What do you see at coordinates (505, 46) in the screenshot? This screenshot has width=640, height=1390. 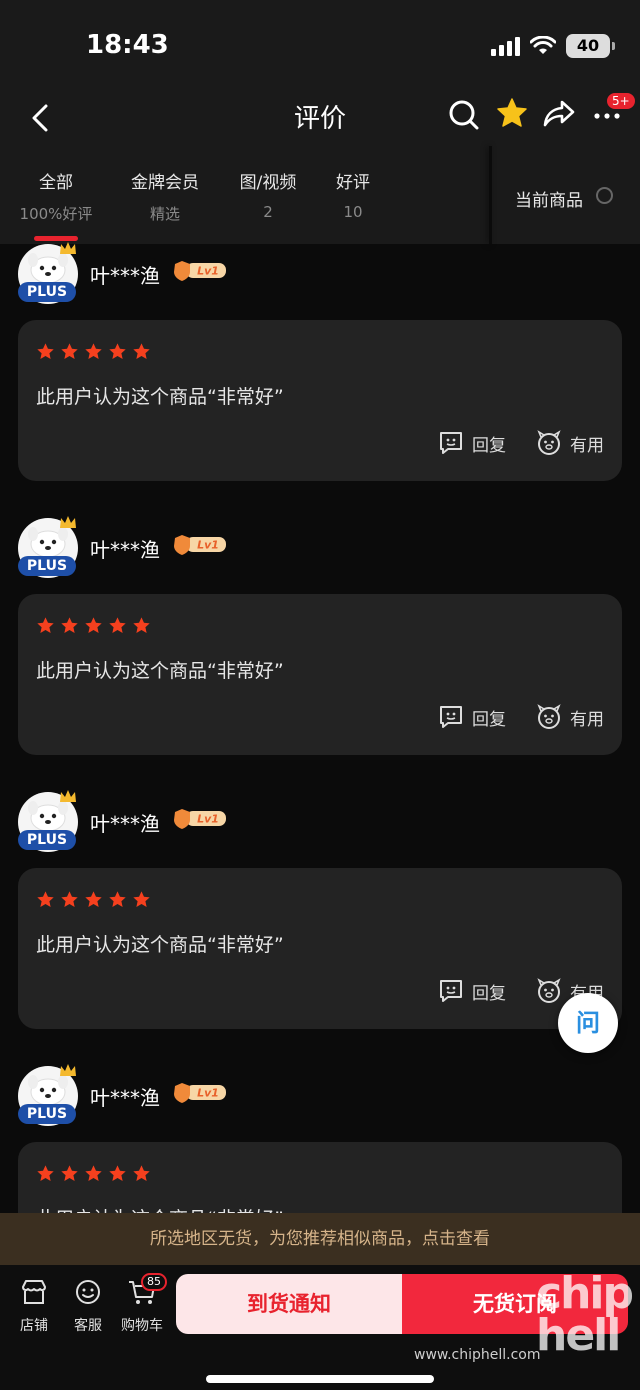 I see `cellular-signal-icon` at bounding box center [505, 46].